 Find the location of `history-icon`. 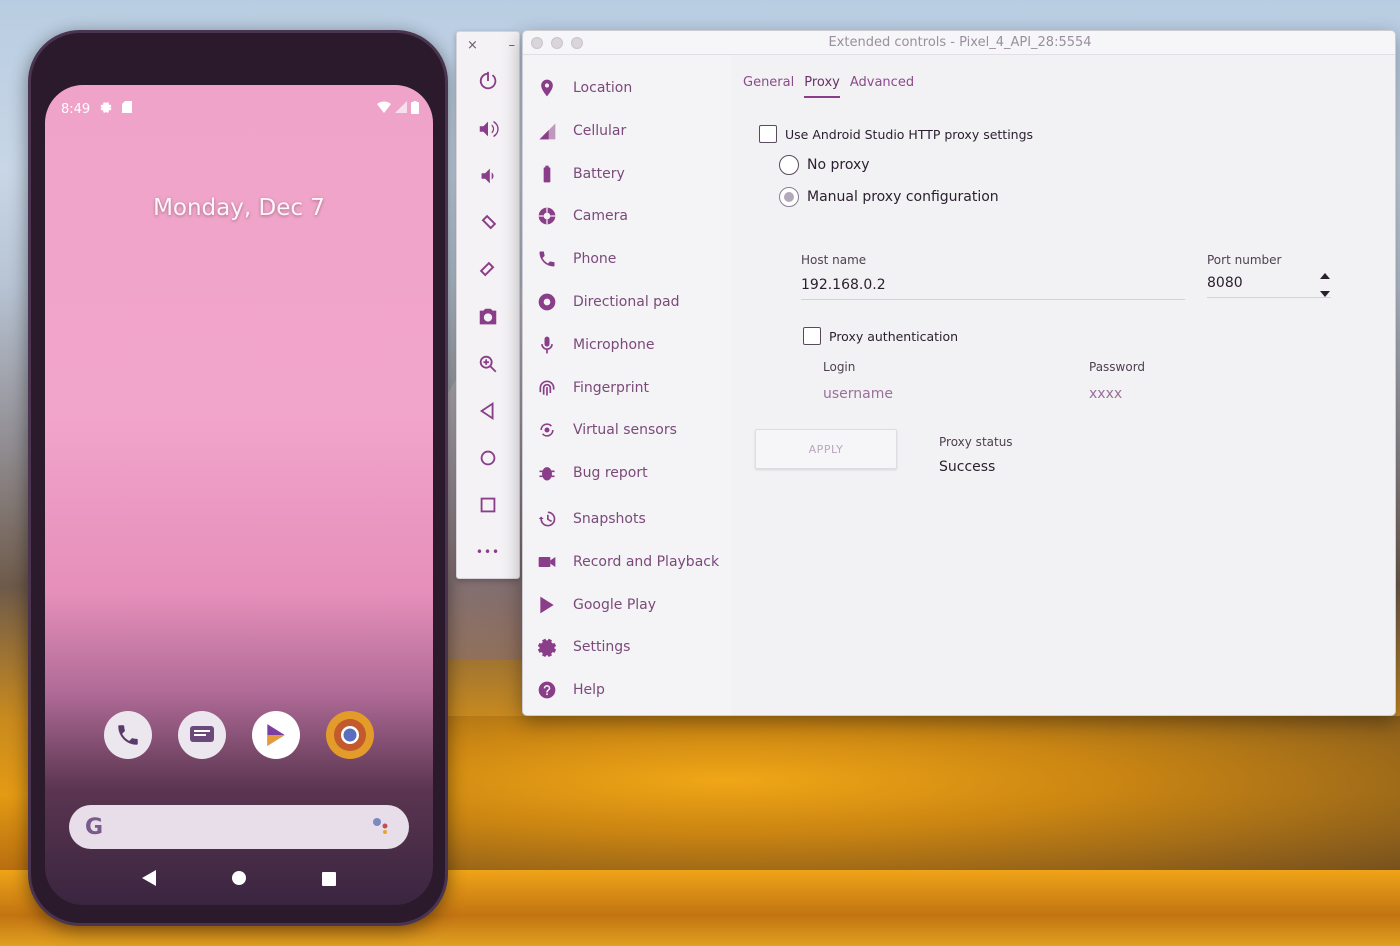

history-icon is located at coordinates (547, 519).